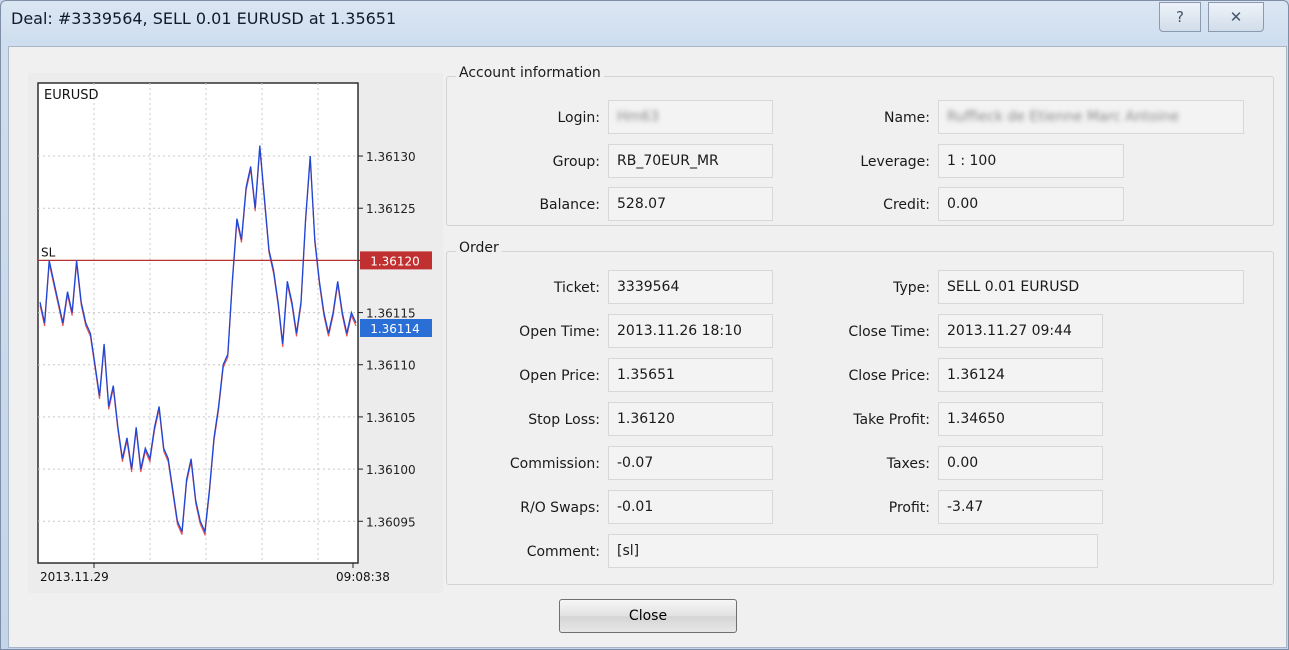 This screenshot has width=1289, height=650. I want to click on current-price-label: 1.36114, so click(395, 329).